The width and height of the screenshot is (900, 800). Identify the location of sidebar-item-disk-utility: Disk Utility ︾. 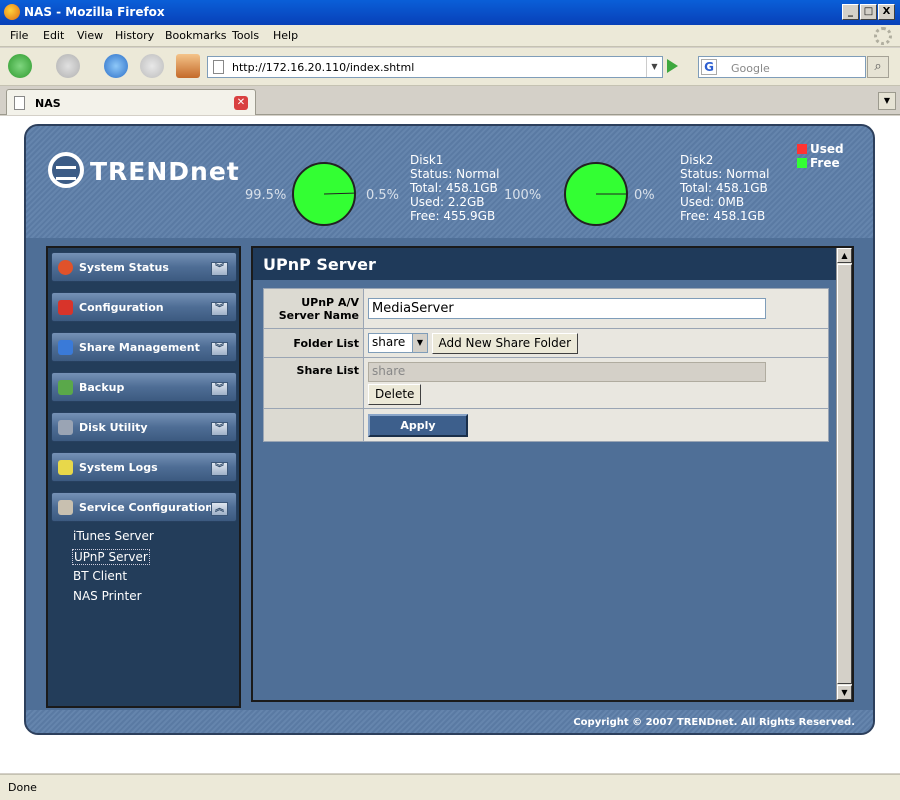
(144, 427).